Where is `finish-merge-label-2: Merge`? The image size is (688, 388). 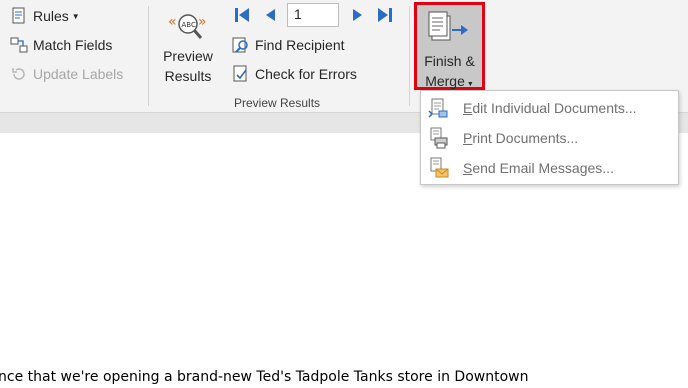
finish-merge-label-2: Merge is located at coordinates (445, 81).